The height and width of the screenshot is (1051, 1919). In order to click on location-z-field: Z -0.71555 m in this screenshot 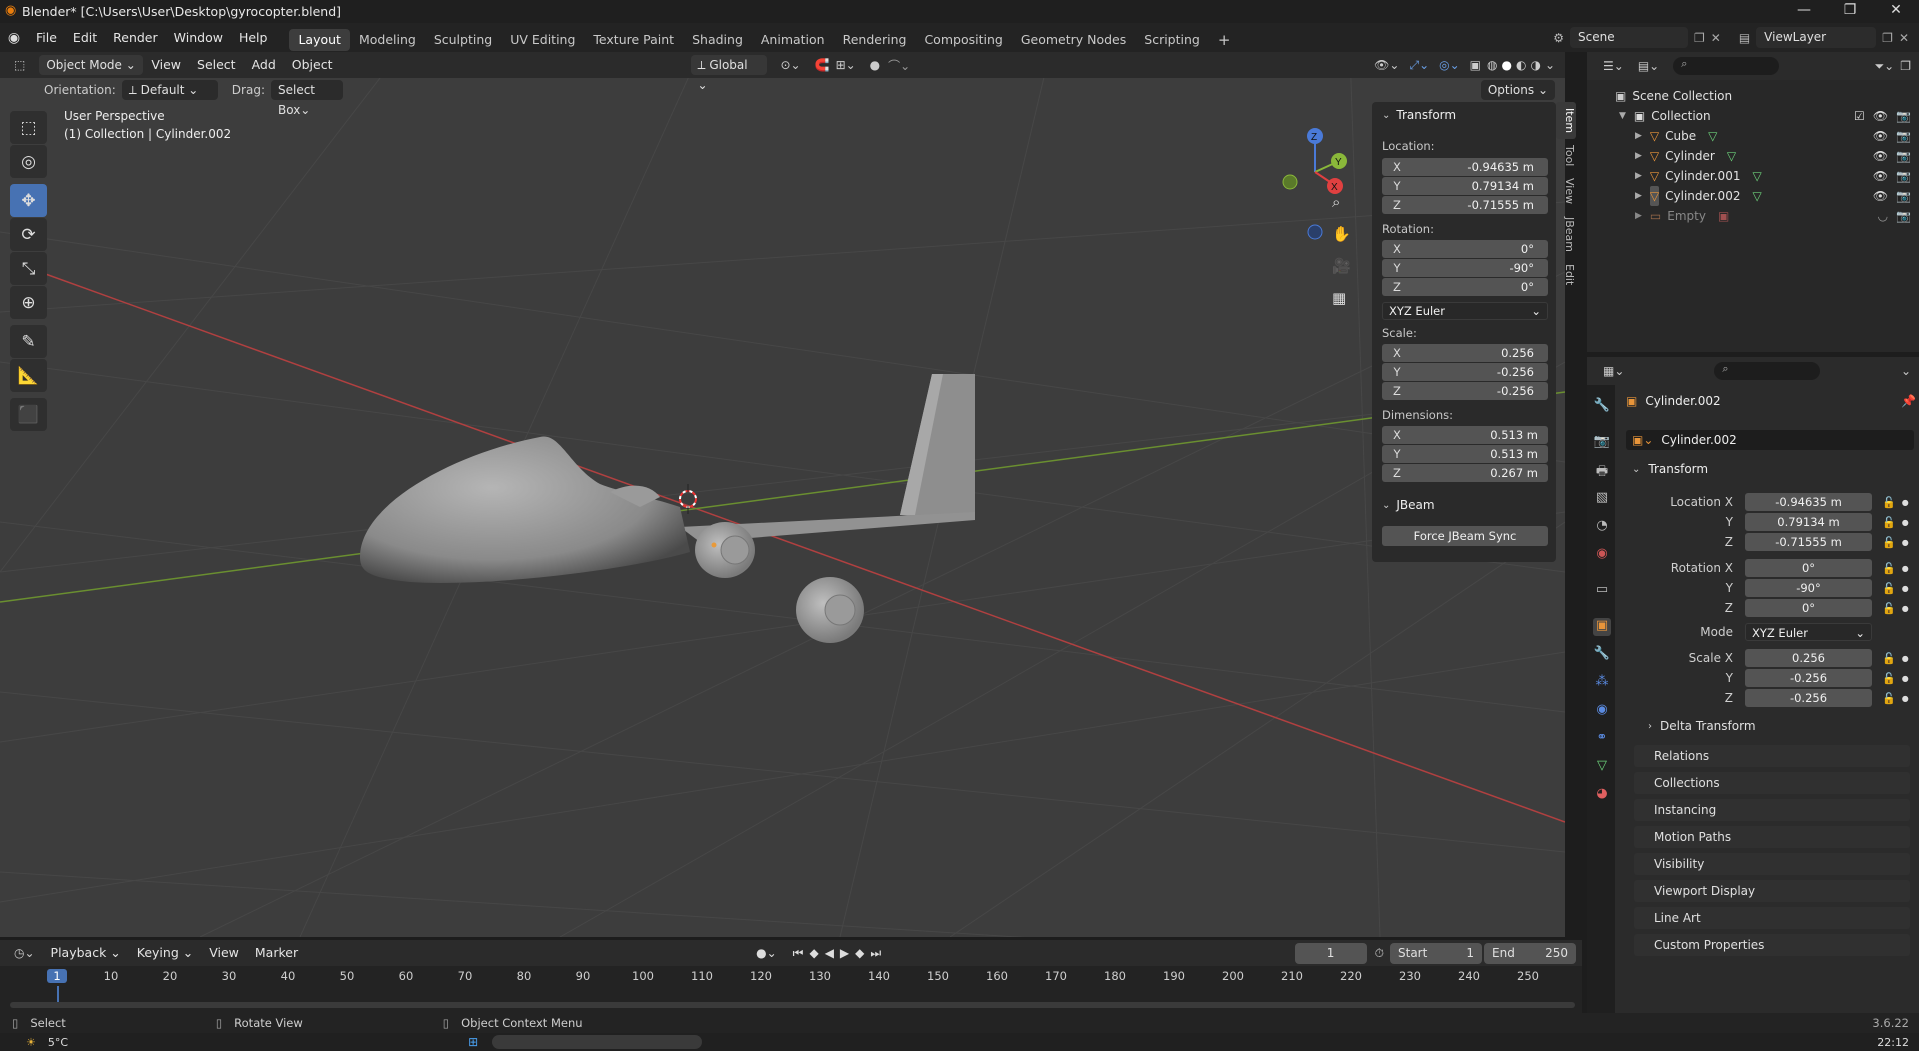, I will do `click(1465, 205)`.